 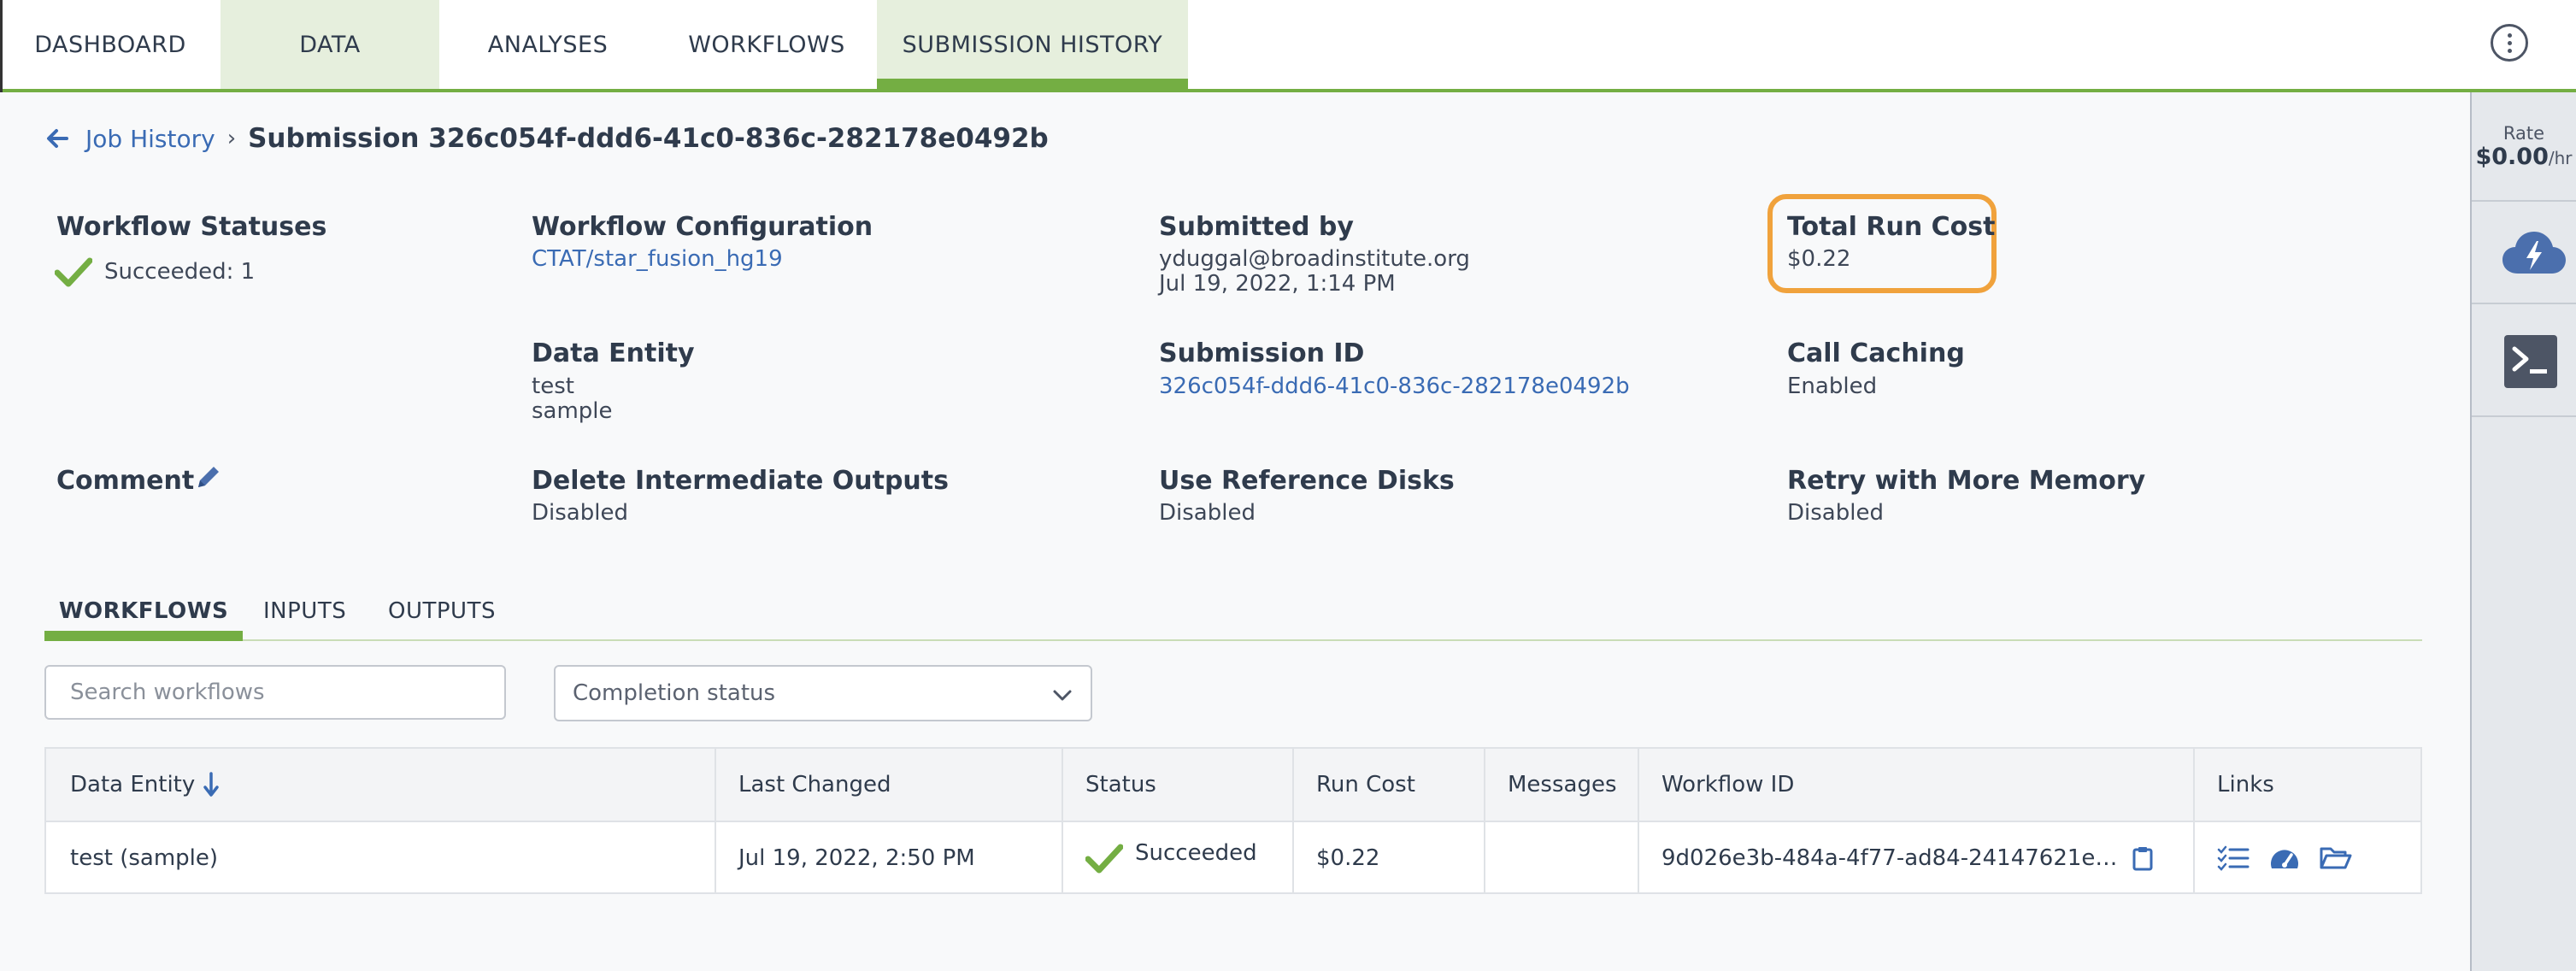 What do you see at coordinates (1032, 46) in the screenshot?
I see `tab-submission-history: SUBMISSION HISTORY` at bounding box center [1032, 46].